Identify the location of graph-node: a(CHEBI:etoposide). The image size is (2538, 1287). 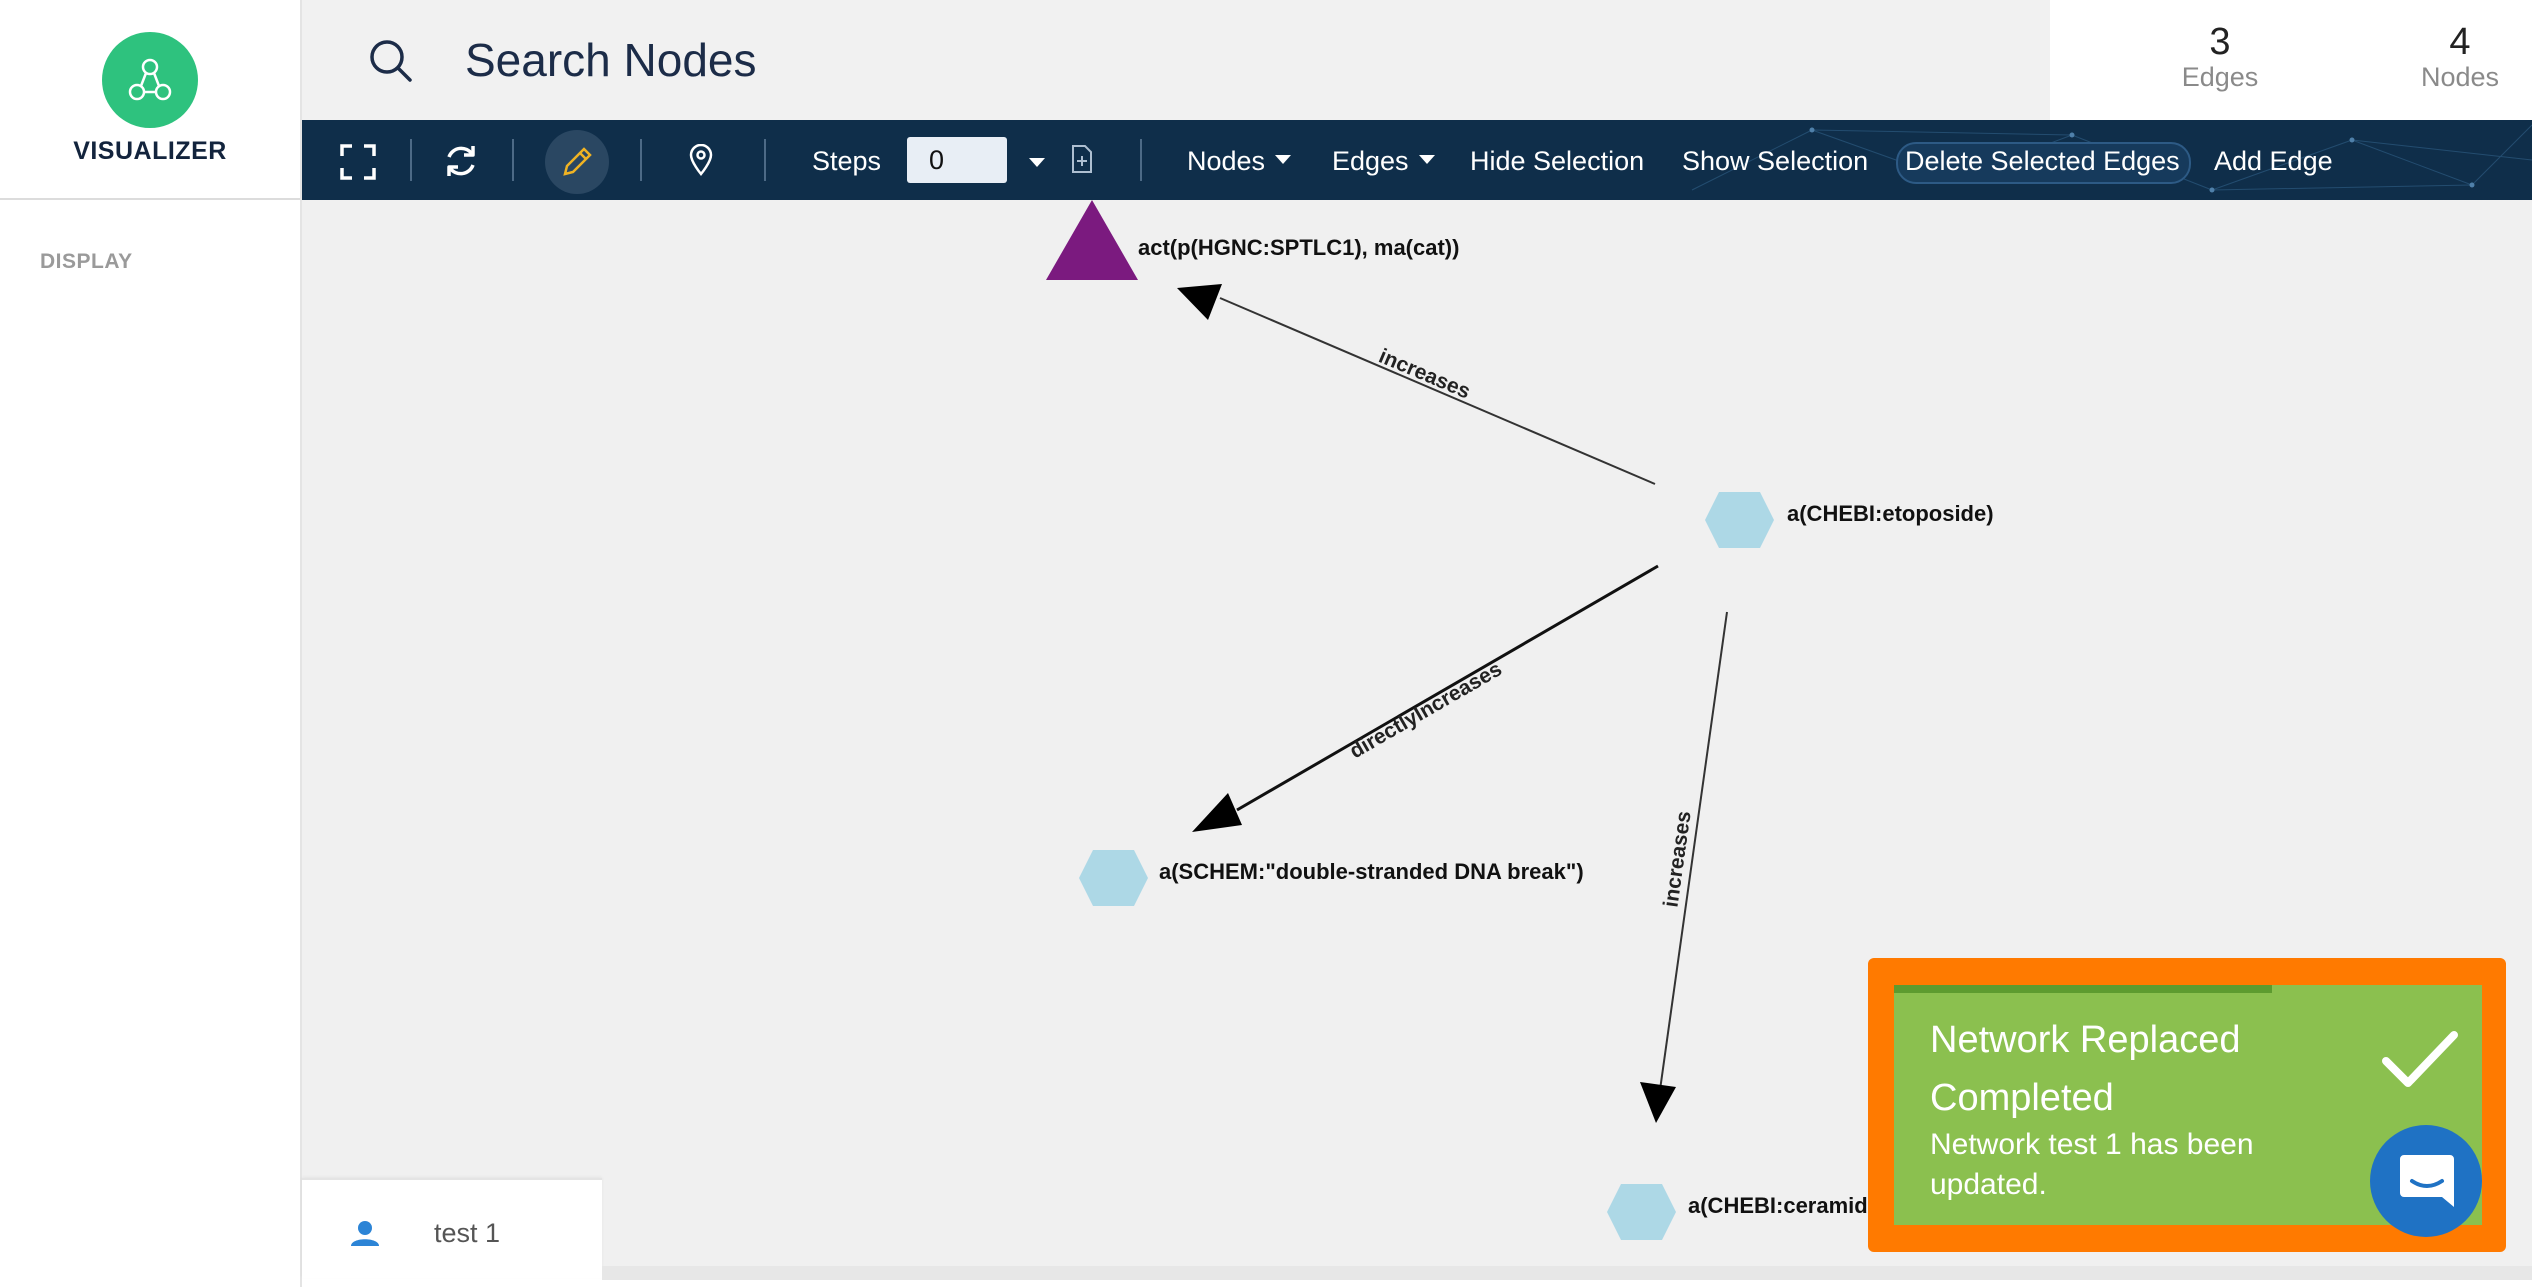
(1849, 520).